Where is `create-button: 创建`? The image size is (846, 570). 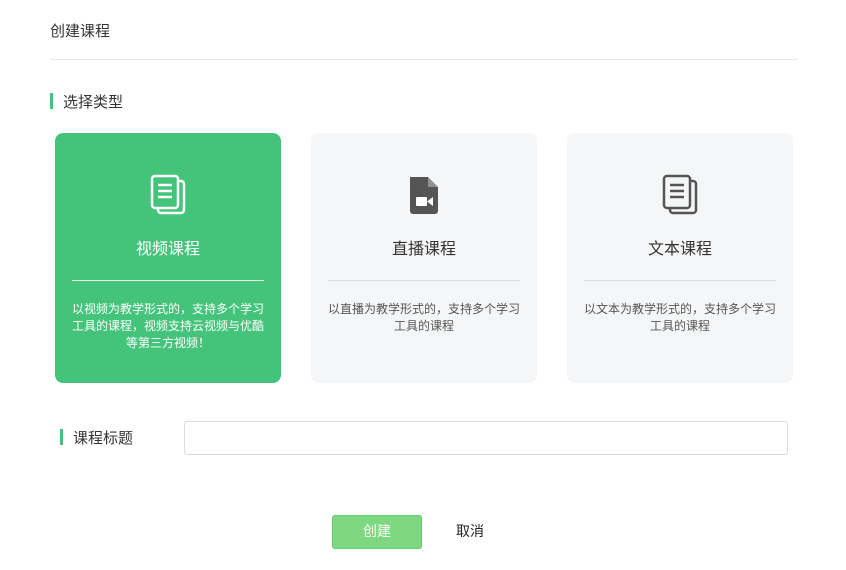 create-button: 创建 is located at coordinates (377, 532).